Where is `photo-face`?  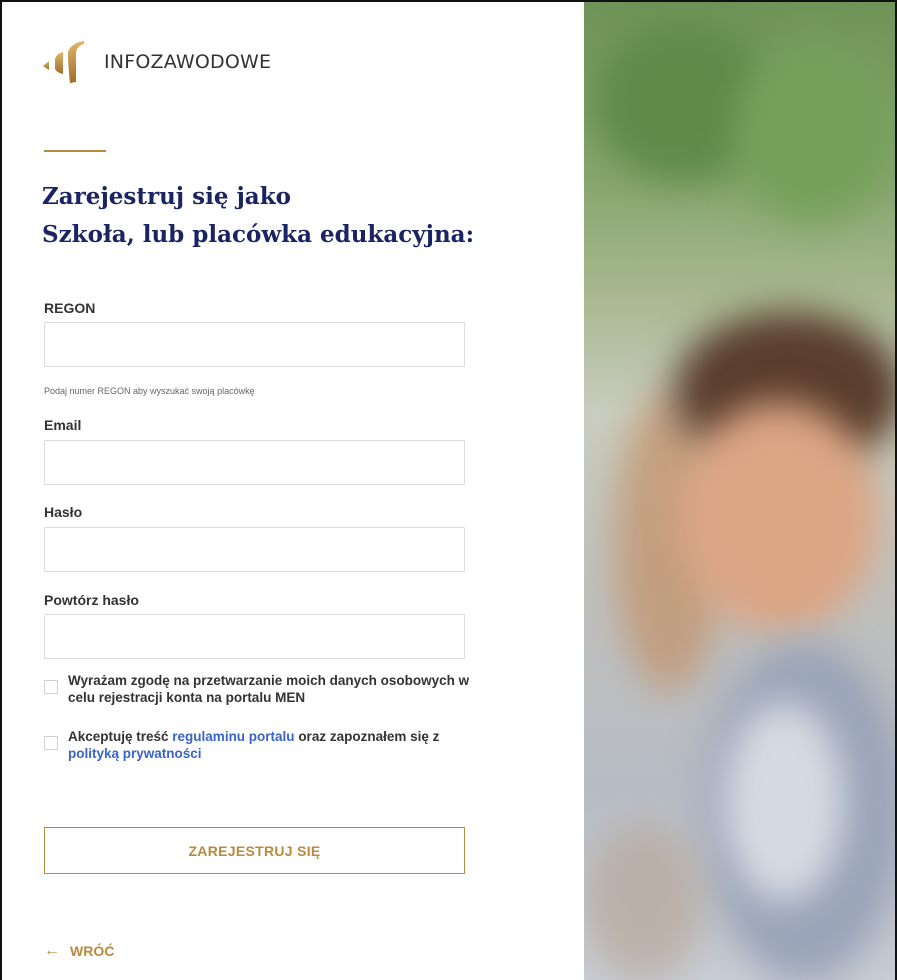 photo-face is located at coordinates (779, 517).